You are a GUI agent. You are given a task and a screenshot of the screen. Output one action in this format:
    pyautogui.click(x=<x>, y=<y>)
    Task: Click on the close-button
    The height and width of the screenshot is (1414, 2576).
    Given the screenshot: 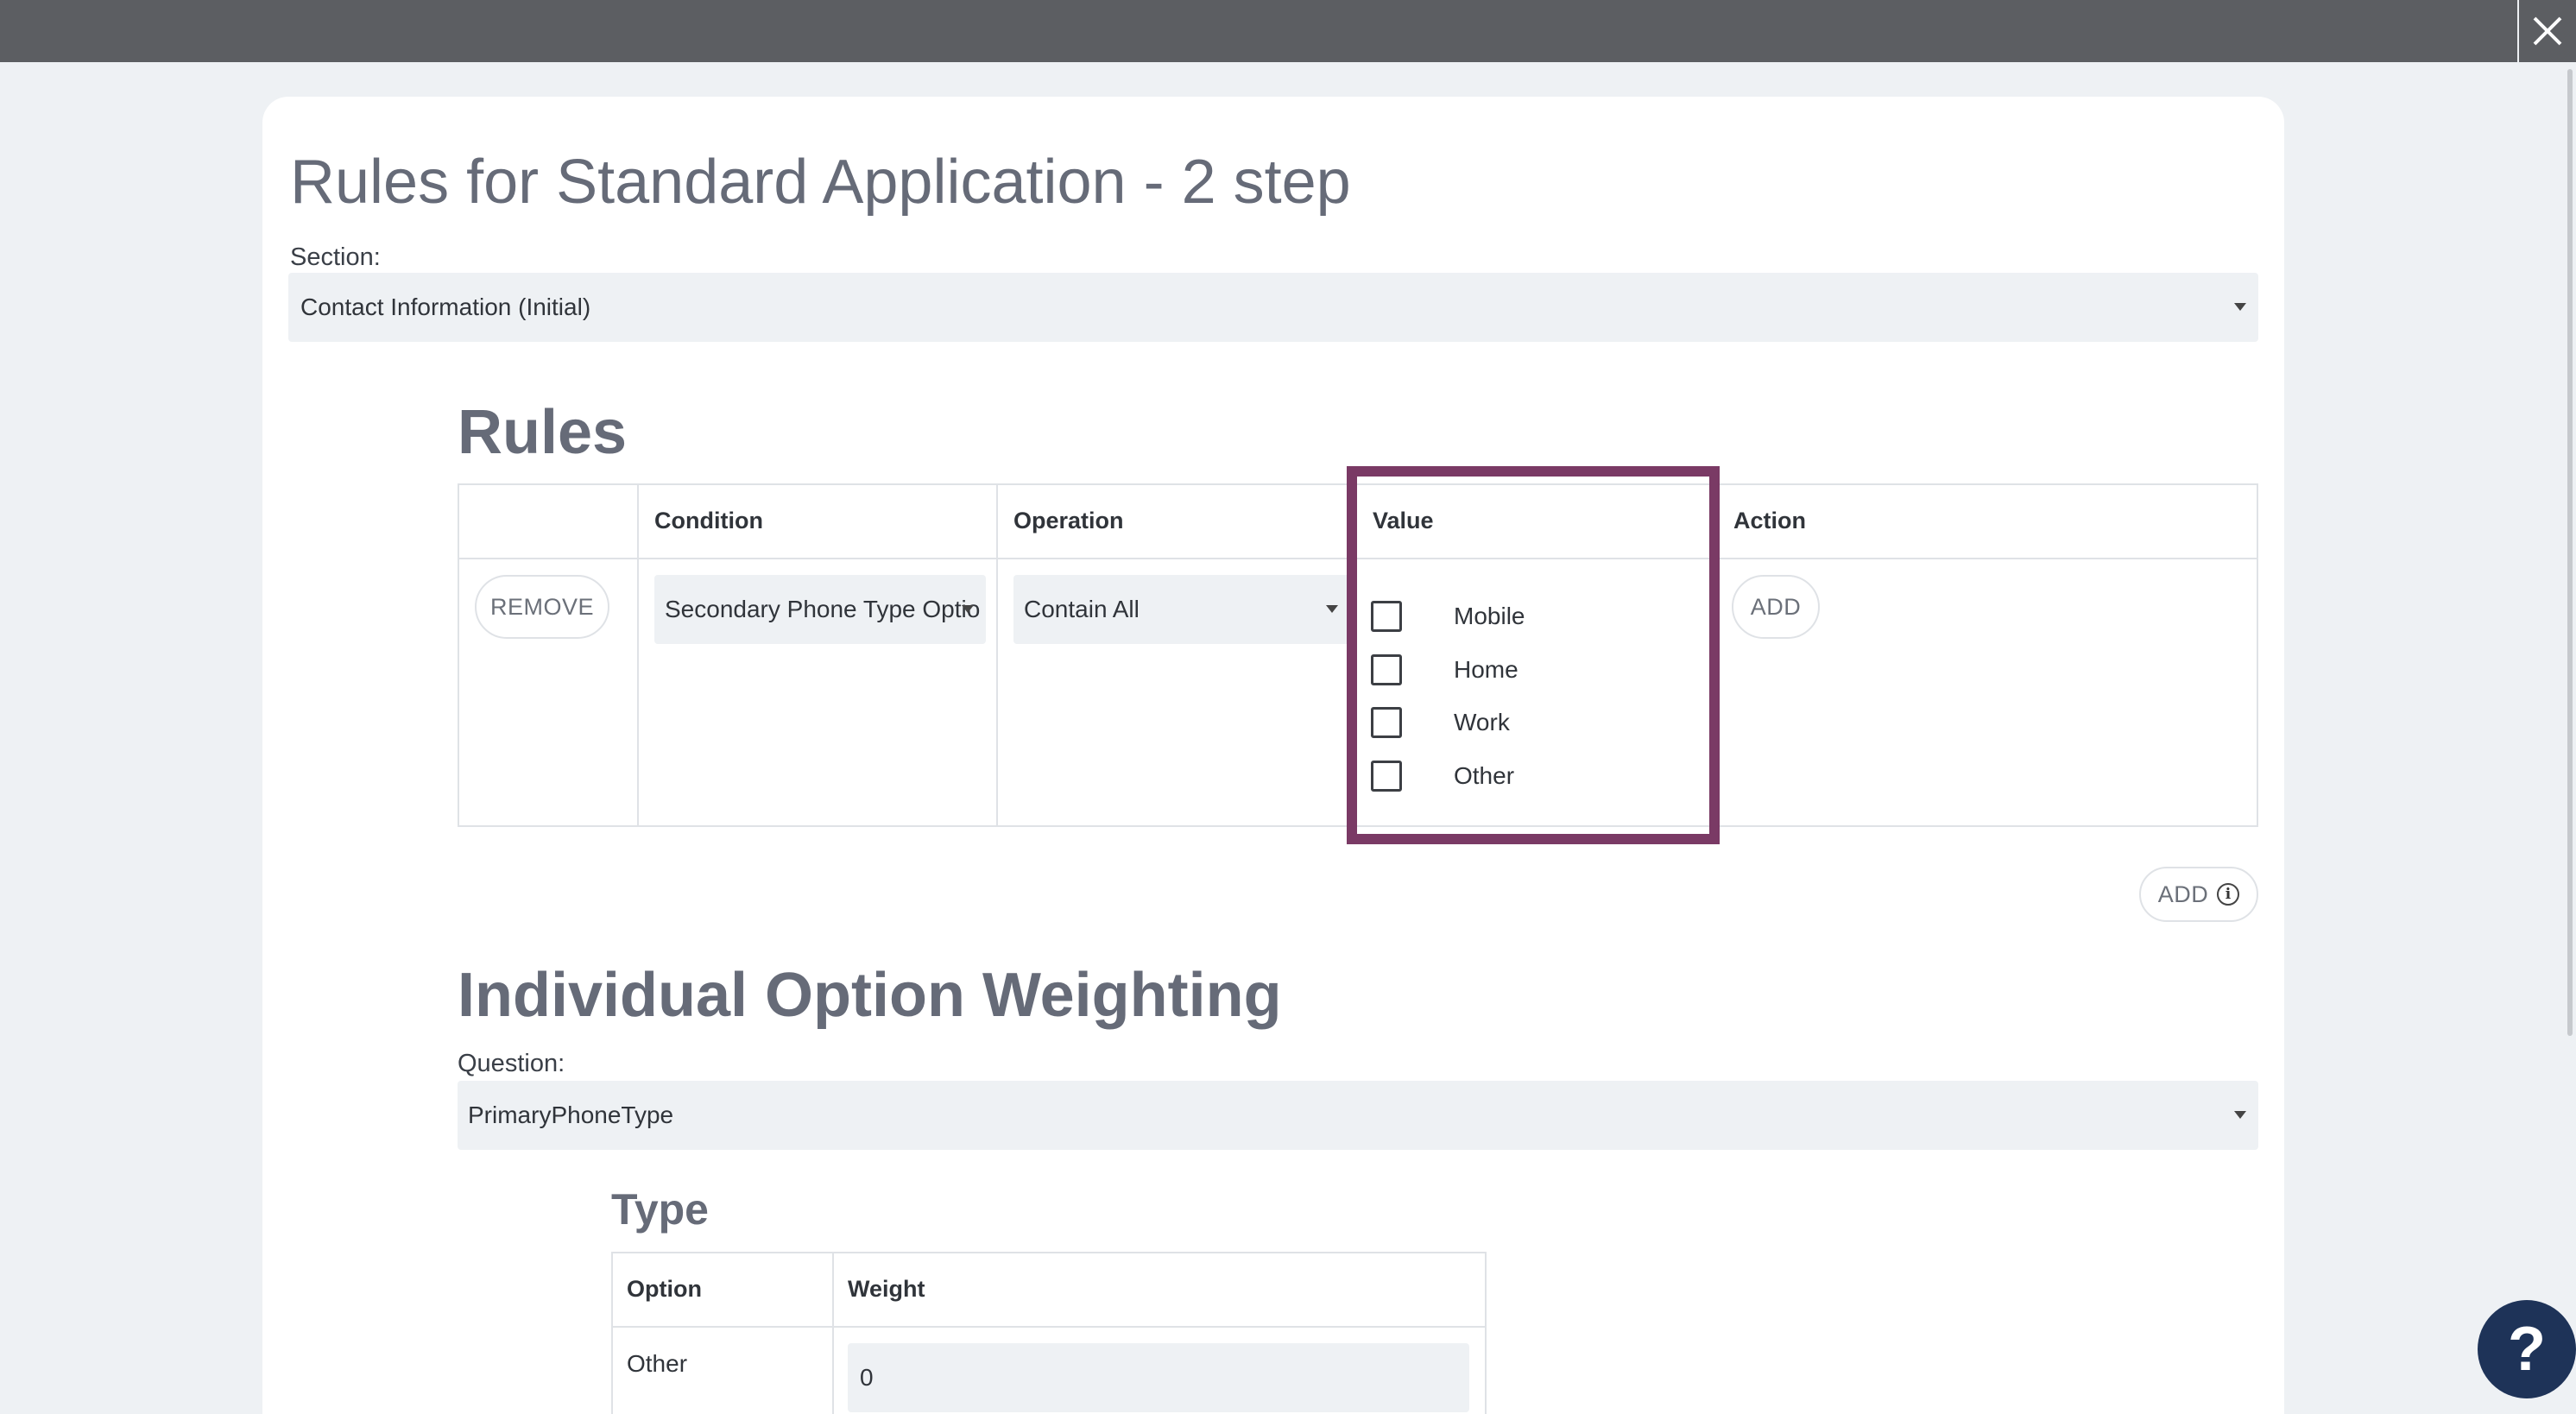 What is the action you would take?
    pyautogui.click(x=2546, y=31)
    